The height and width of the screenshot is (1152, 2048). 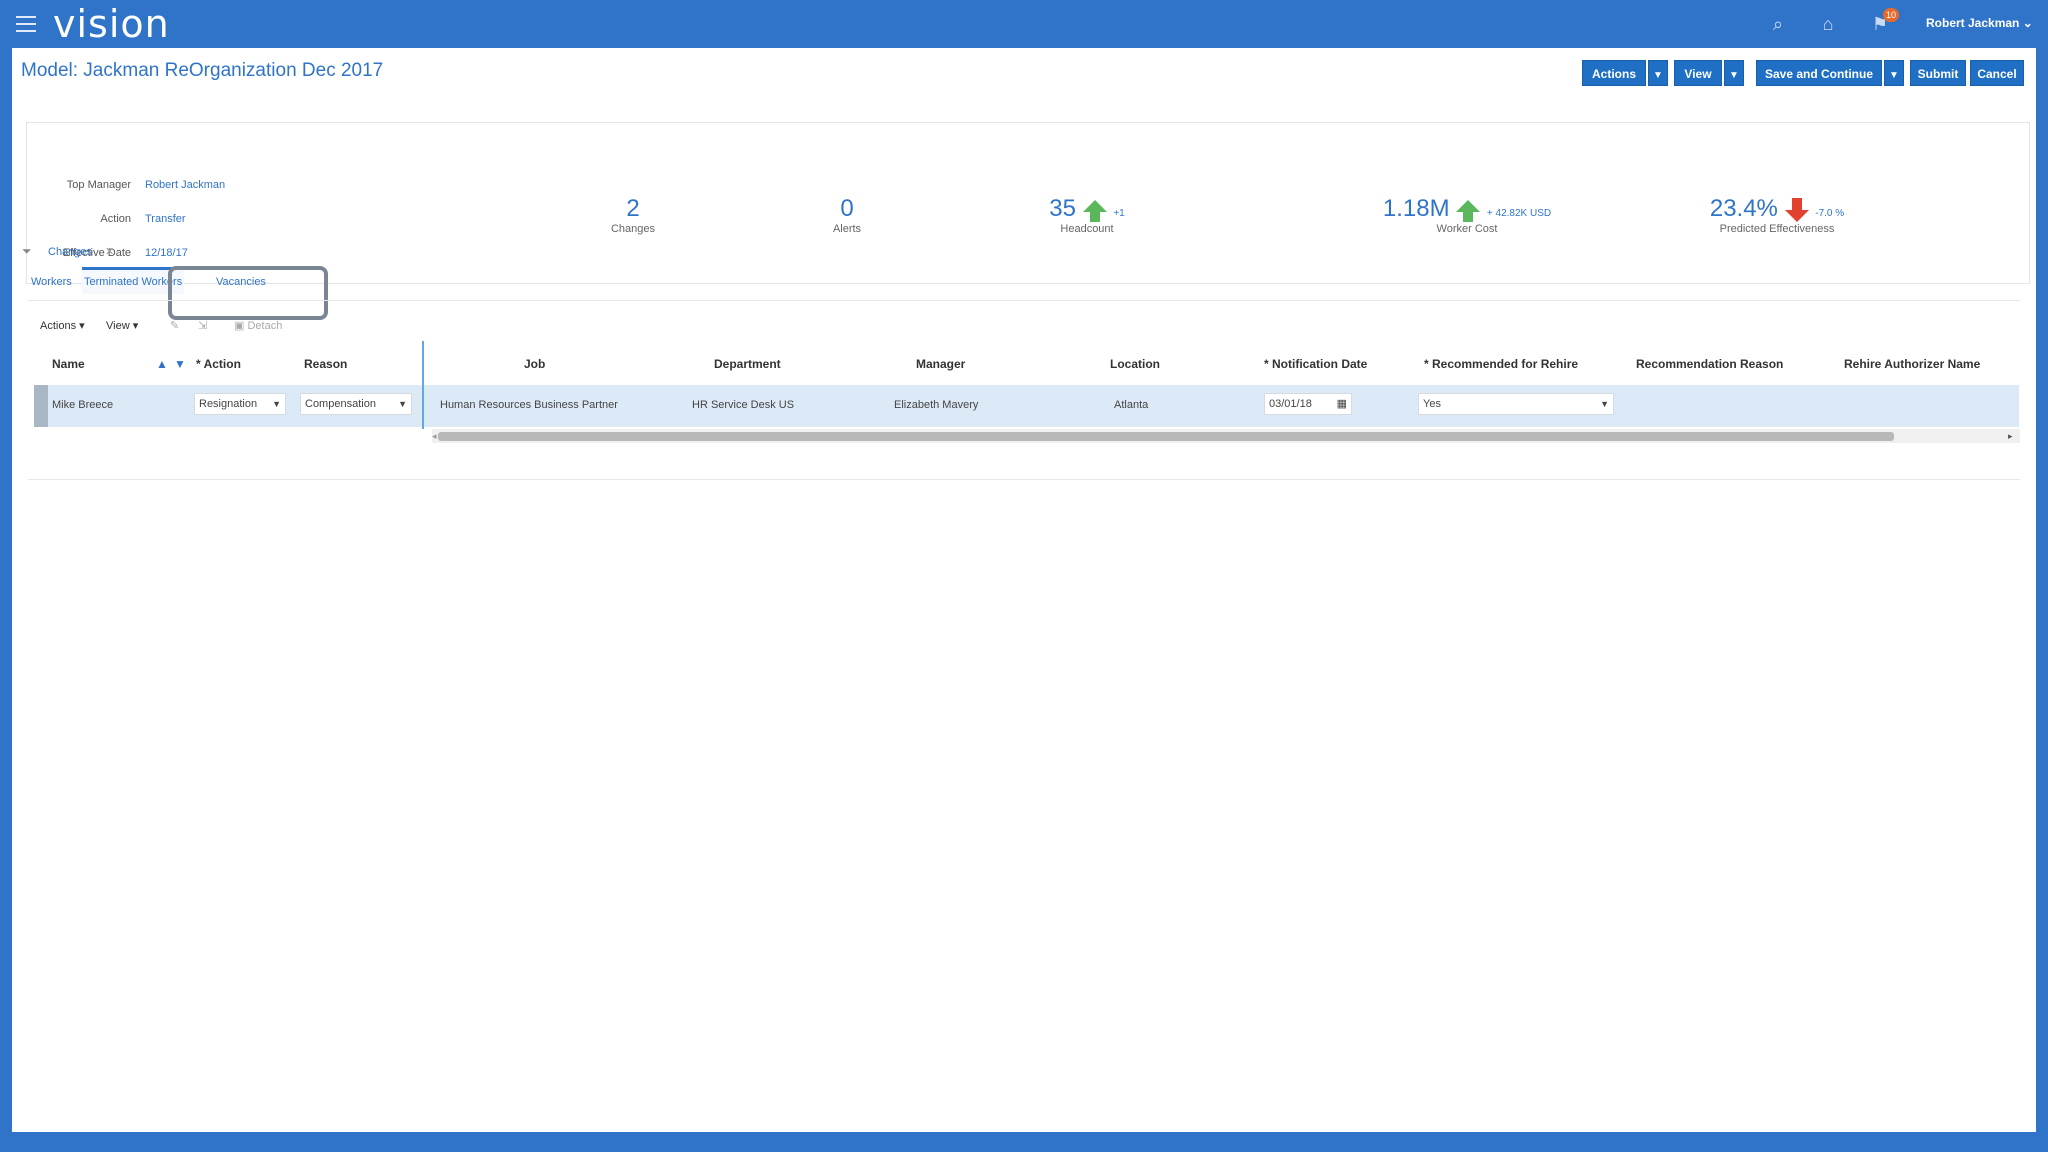 I want to click on edit-icon: ✎, so click(x=174, y=325).